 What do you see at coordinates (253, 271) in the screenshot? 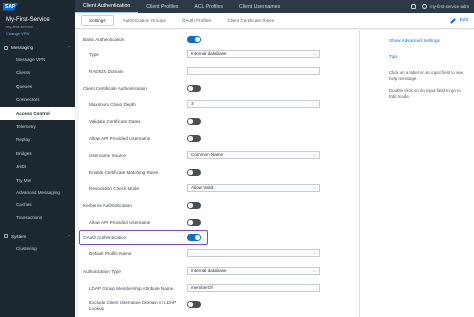
I see `authz-type-select: Internal database` at bounding box center [253, 271].